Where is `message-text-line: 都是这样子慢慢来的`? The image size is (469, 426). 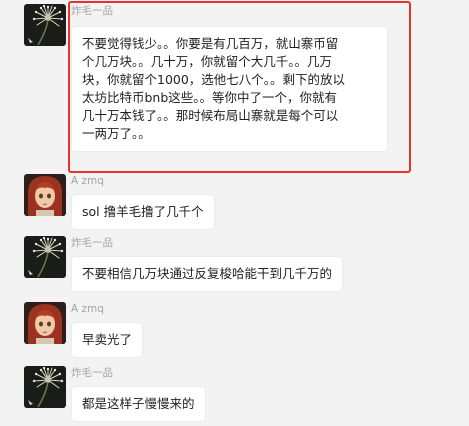
message-text-line: 都是这样子慢慢来的 is located at coordinates (138, 403).